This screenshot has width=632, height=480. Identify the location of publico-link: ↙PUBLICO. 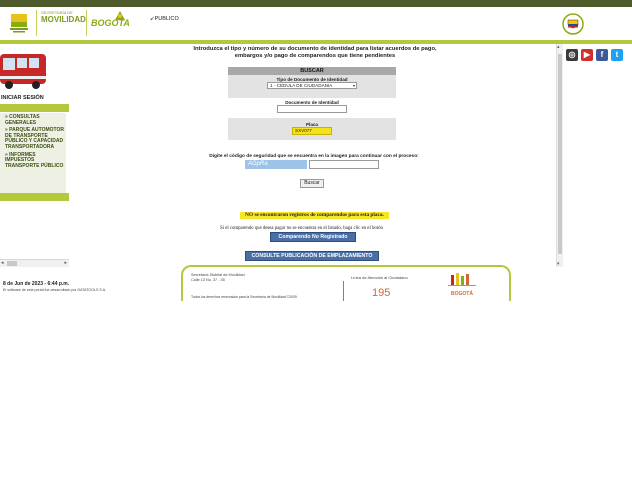
(164, 19).